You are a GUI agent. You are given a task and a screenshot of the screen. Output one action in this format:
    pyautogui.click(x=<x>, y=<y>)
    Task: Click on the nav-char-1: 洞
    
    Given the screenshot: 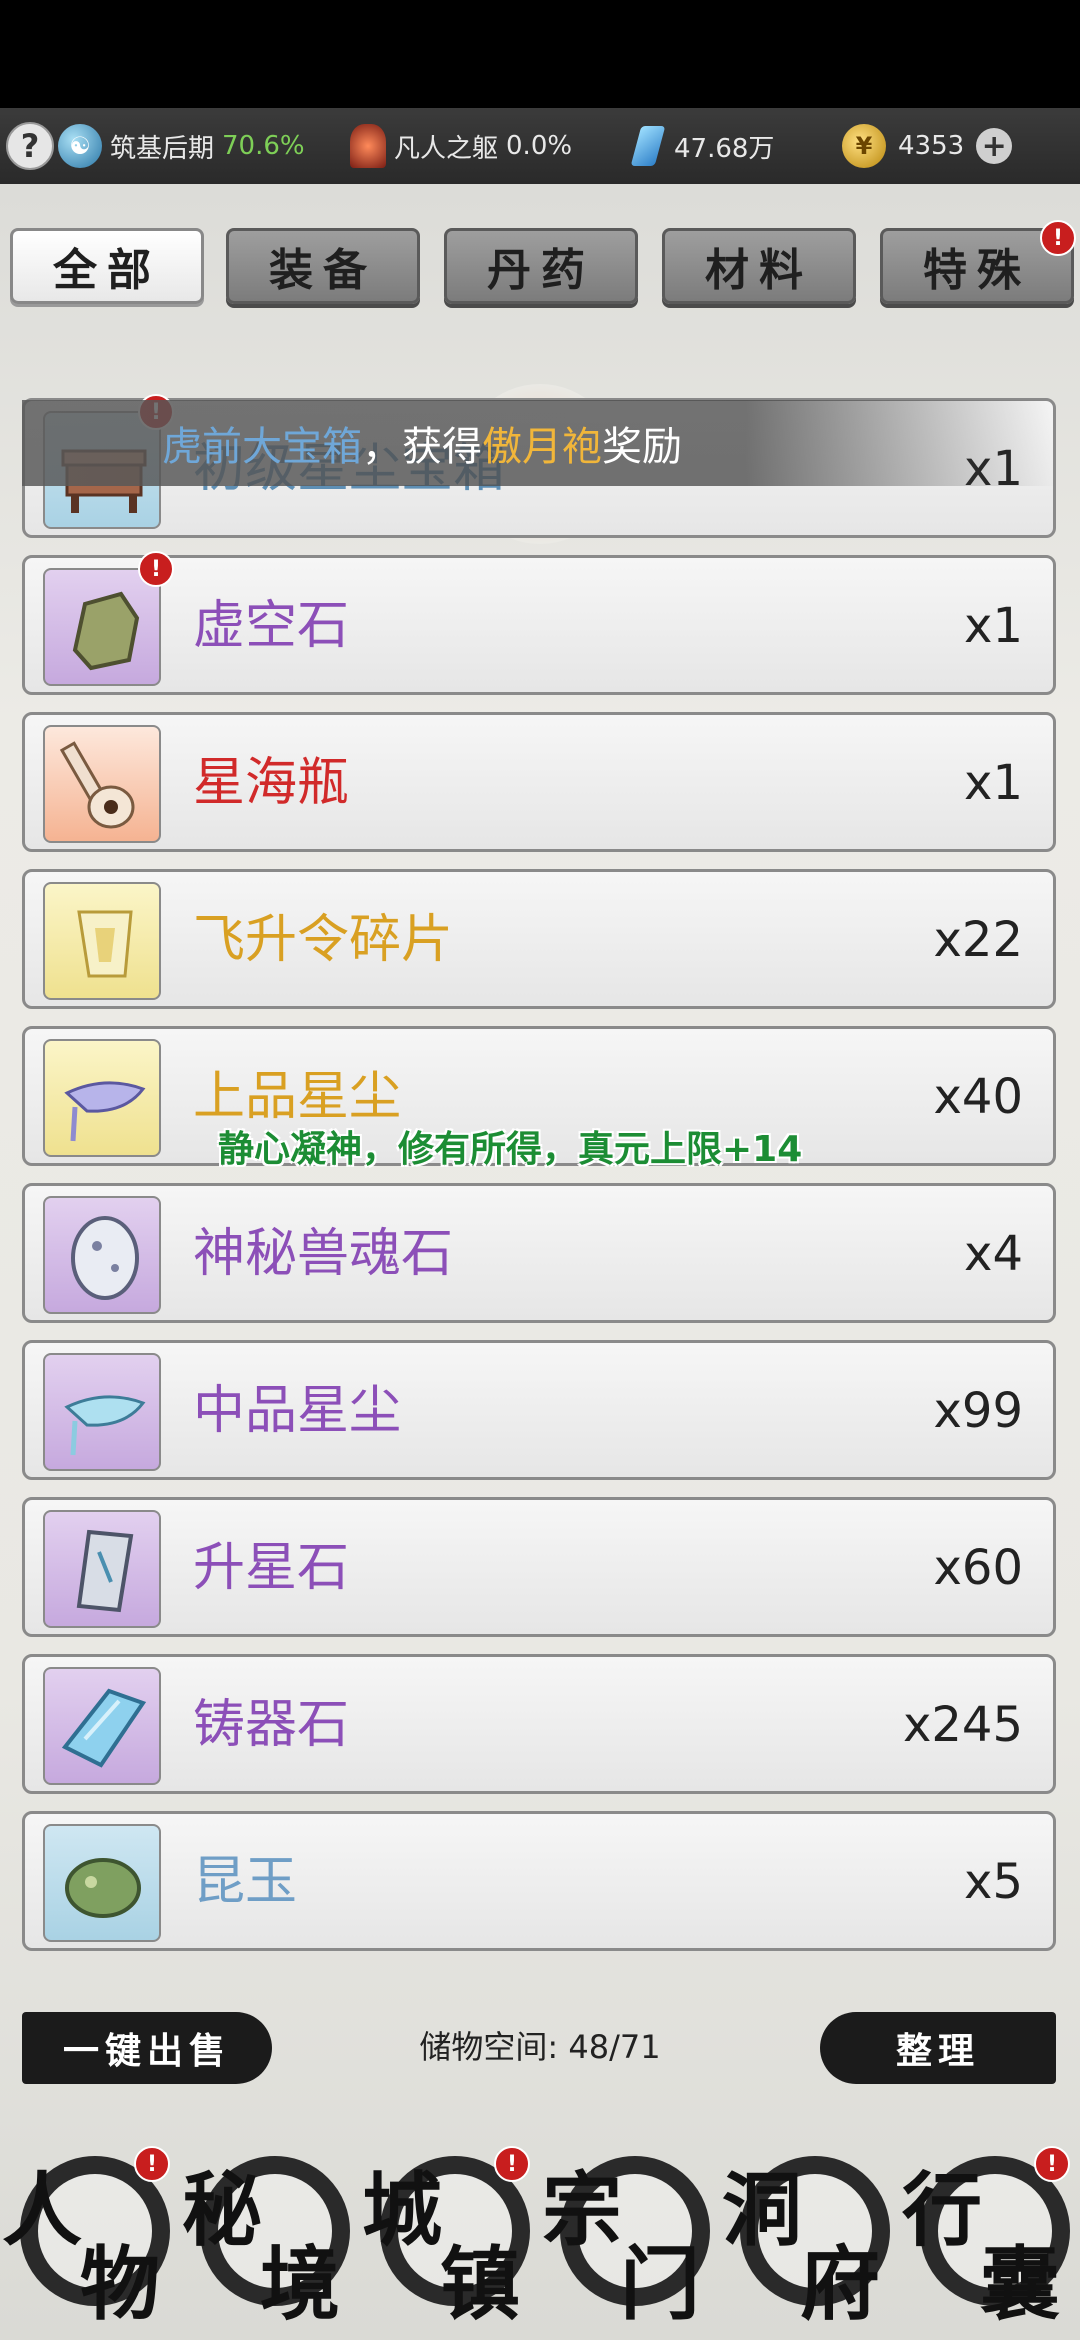 What is the action you would take?
    pyautogui.click(x=762, y=2210)
    